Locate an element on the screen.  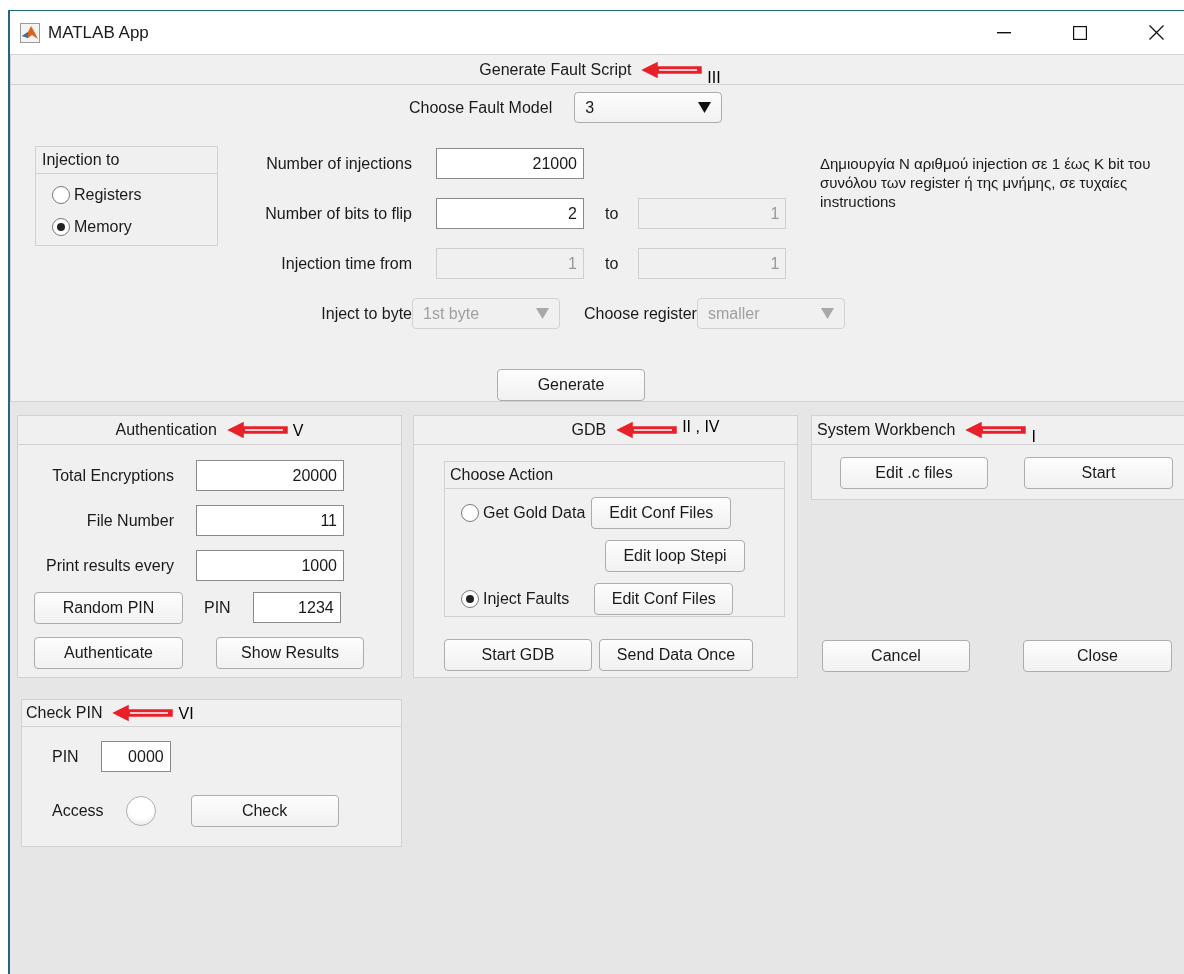
field-label: Access is located at coordinates (78, 810).